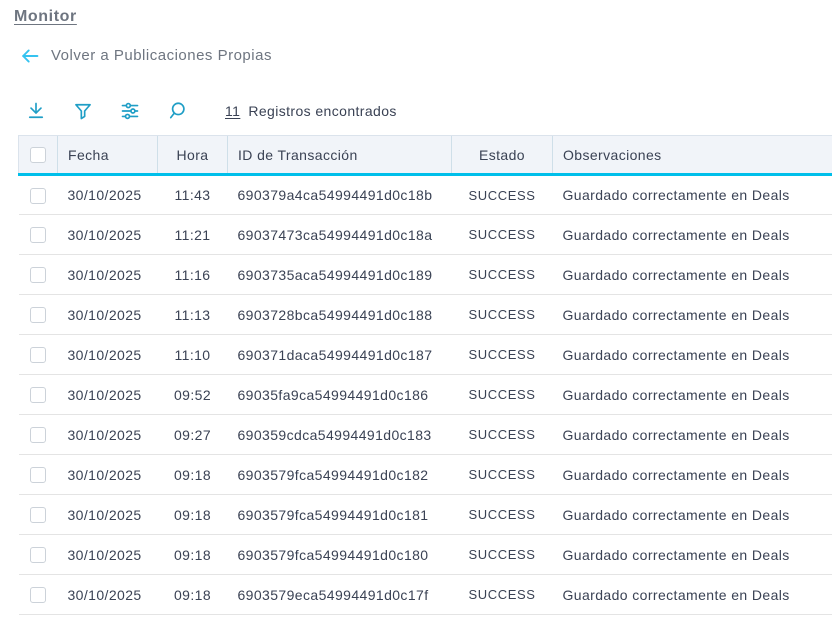 This screenshot has width=832, height=635. Describe the element at coordinates (192, 354) in the screenshot. I see `cell-hora: 11:10` at that location.